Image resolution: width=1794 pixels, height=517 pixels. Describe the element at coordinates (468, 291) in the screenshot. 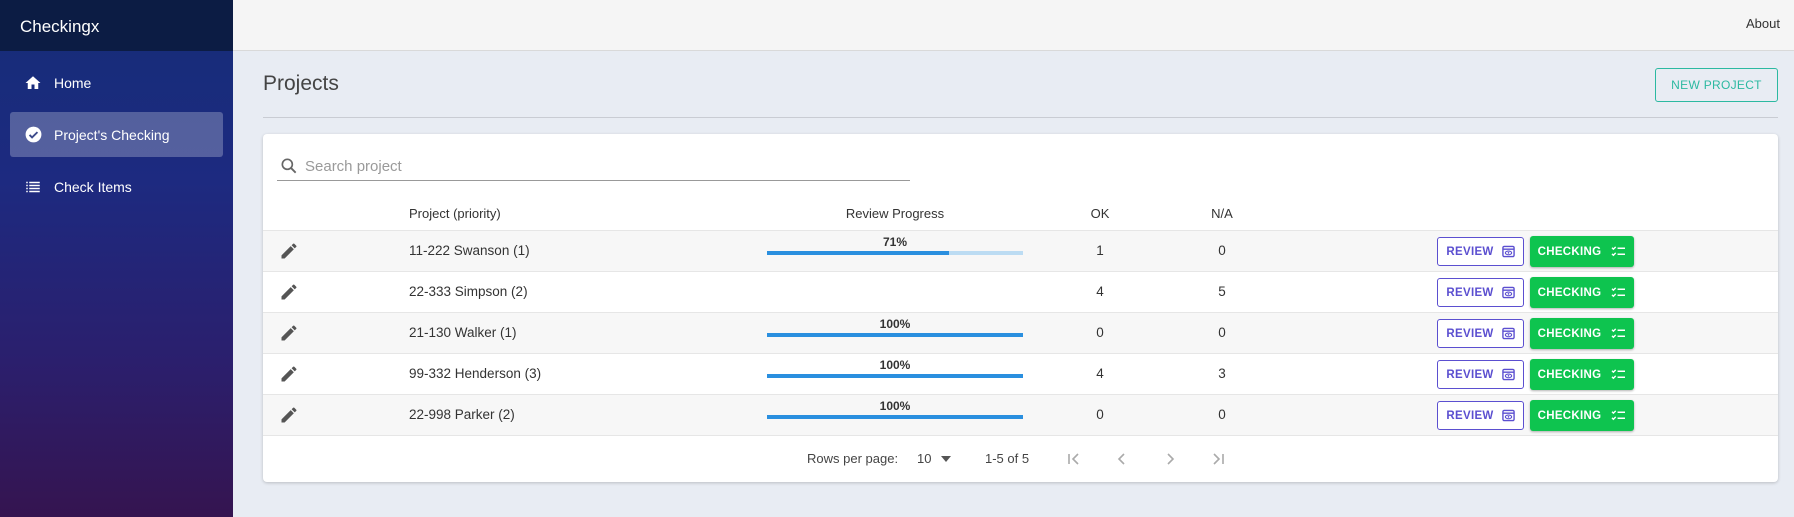

I see `project-name: 22-333 Simpson (2)` at that location.